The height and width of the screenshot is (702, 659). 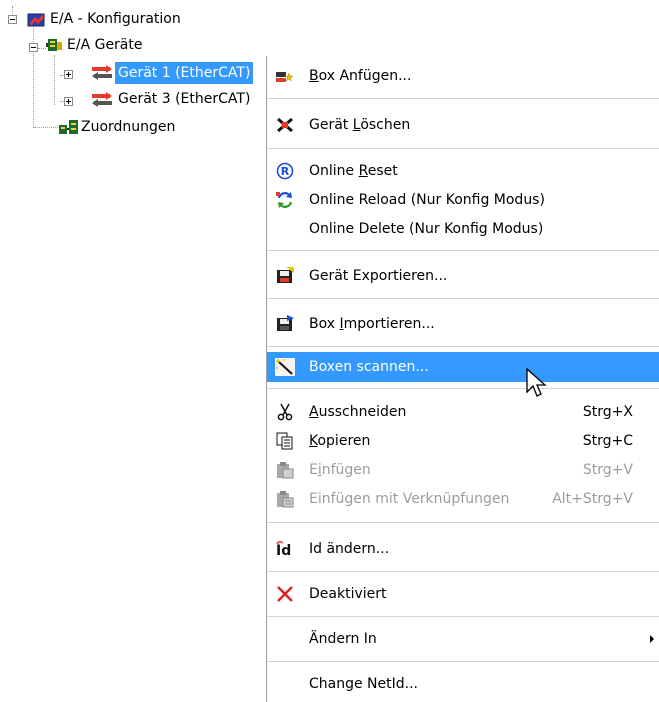 I want to click on mouse-pointer-icon, so click(x=536, y=382).